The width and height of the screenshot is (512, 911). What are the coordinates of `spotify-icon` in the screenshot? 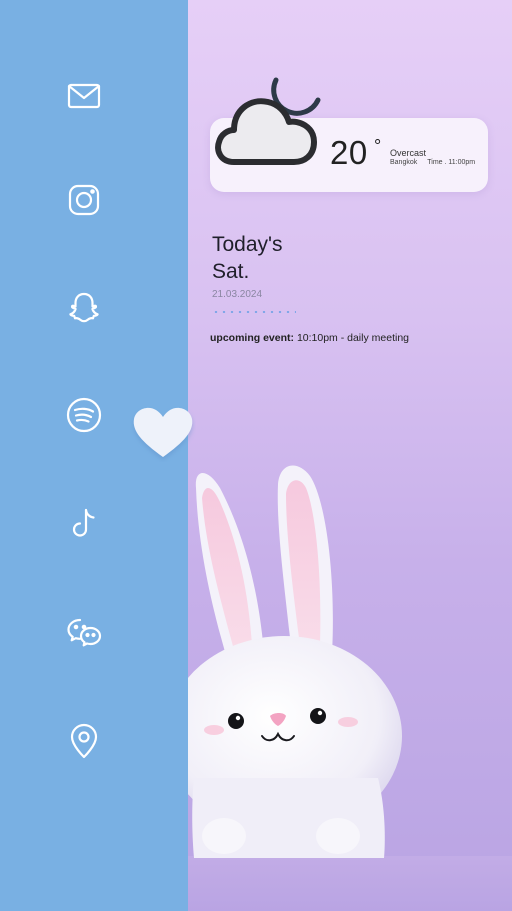 It's located at (84, 415).